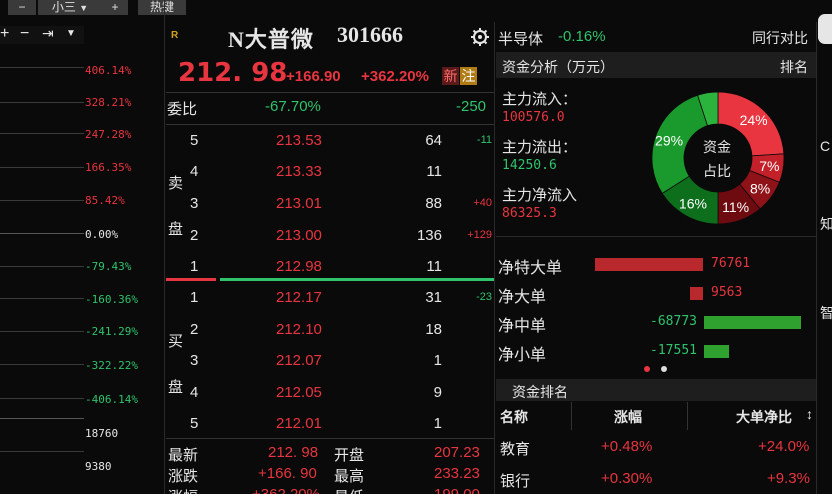 The width and height of the screenshot is (832, 494). What do you see at coordinates (717, 171) in the screenshot?
I see `donut-center-label: 占比` at bounding box center [717, 171].